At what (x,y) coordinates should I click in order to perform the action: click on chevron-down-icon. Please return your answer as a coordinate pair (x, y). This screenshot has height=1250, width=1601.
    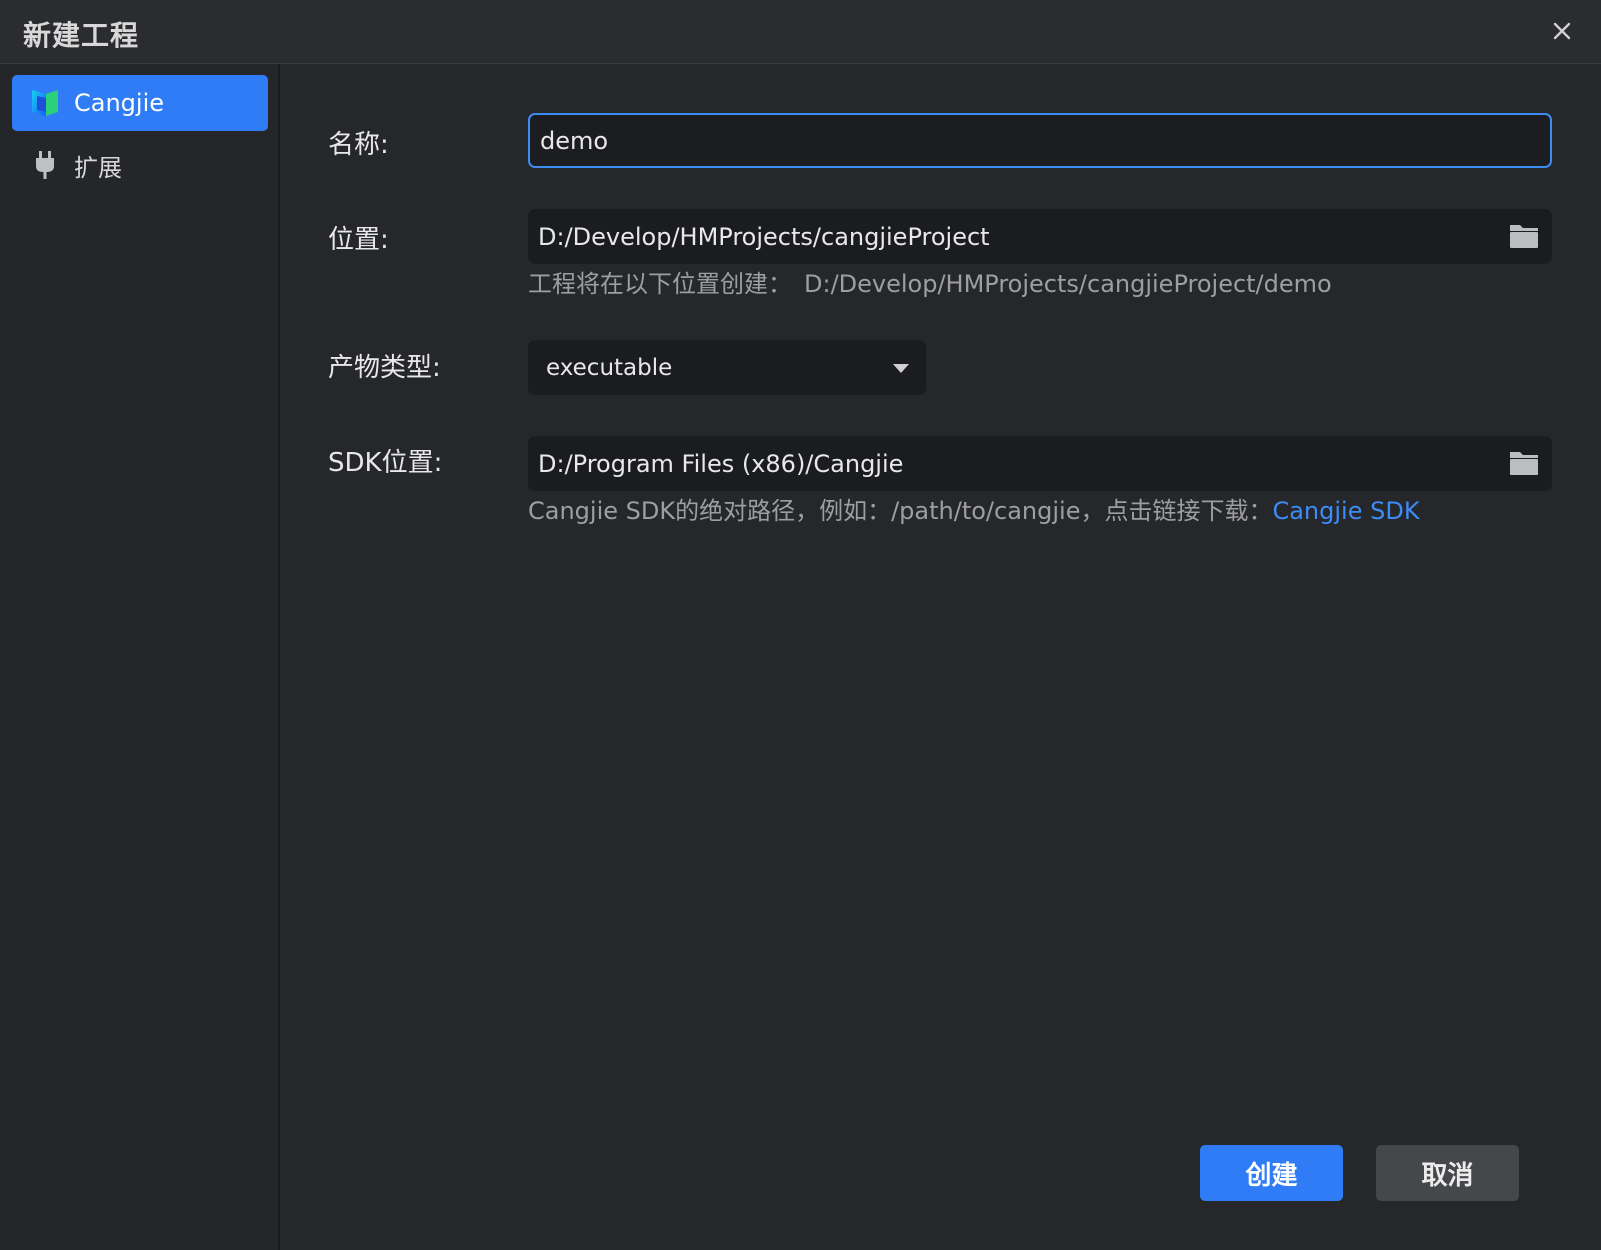
    Looking at the image, I should click on (901, 368).